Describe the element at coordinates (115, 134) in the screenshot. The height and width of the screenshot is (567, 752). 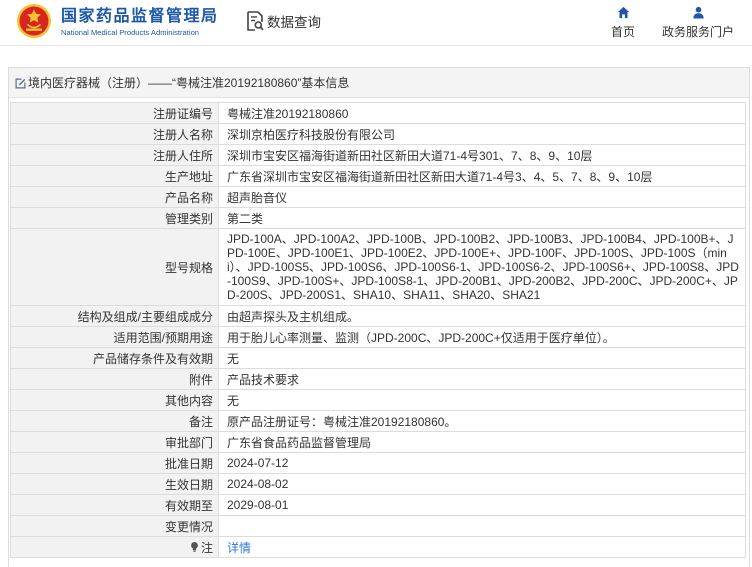
I see `field-label: 注册人名称` at that location.